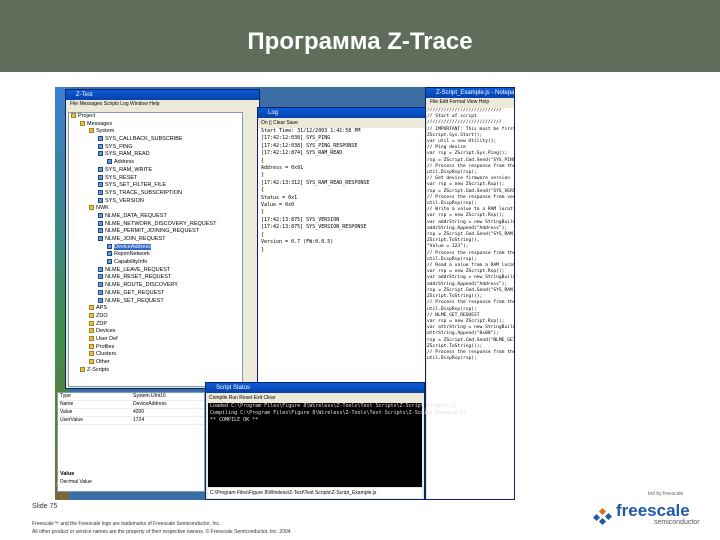 The image size is (720, 540). Describe the element at coordinates (155, 163) in the screenshot. I see `tree-item: Address` at that location.